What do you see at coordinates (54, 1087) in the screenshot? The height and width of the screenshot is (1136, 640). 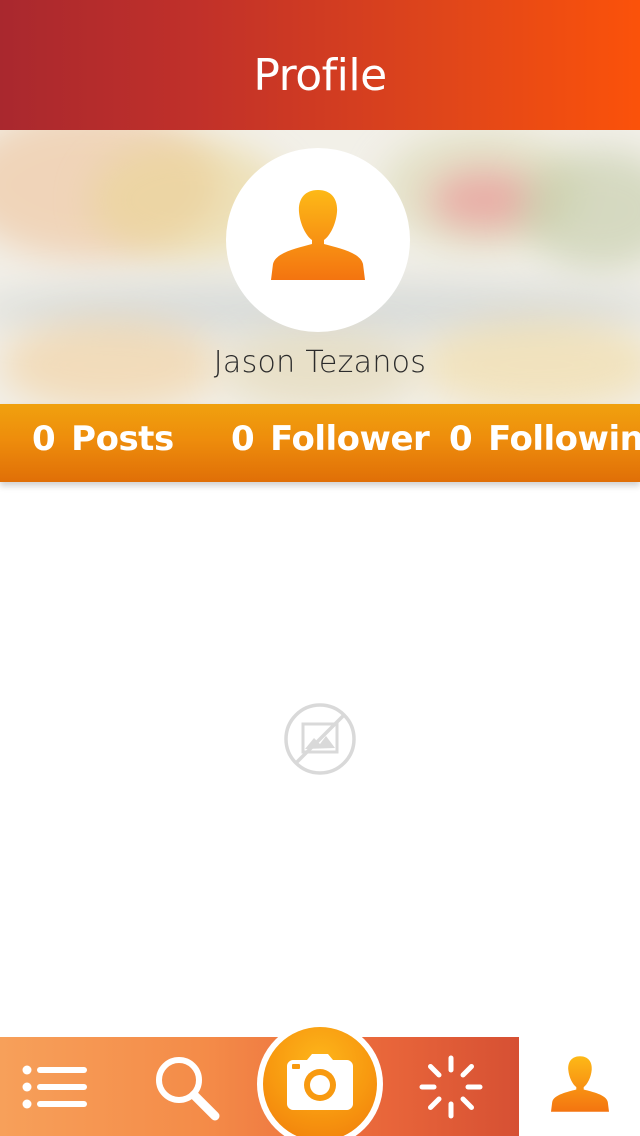 I see `list-icon` at bounding box center [54, 1087].